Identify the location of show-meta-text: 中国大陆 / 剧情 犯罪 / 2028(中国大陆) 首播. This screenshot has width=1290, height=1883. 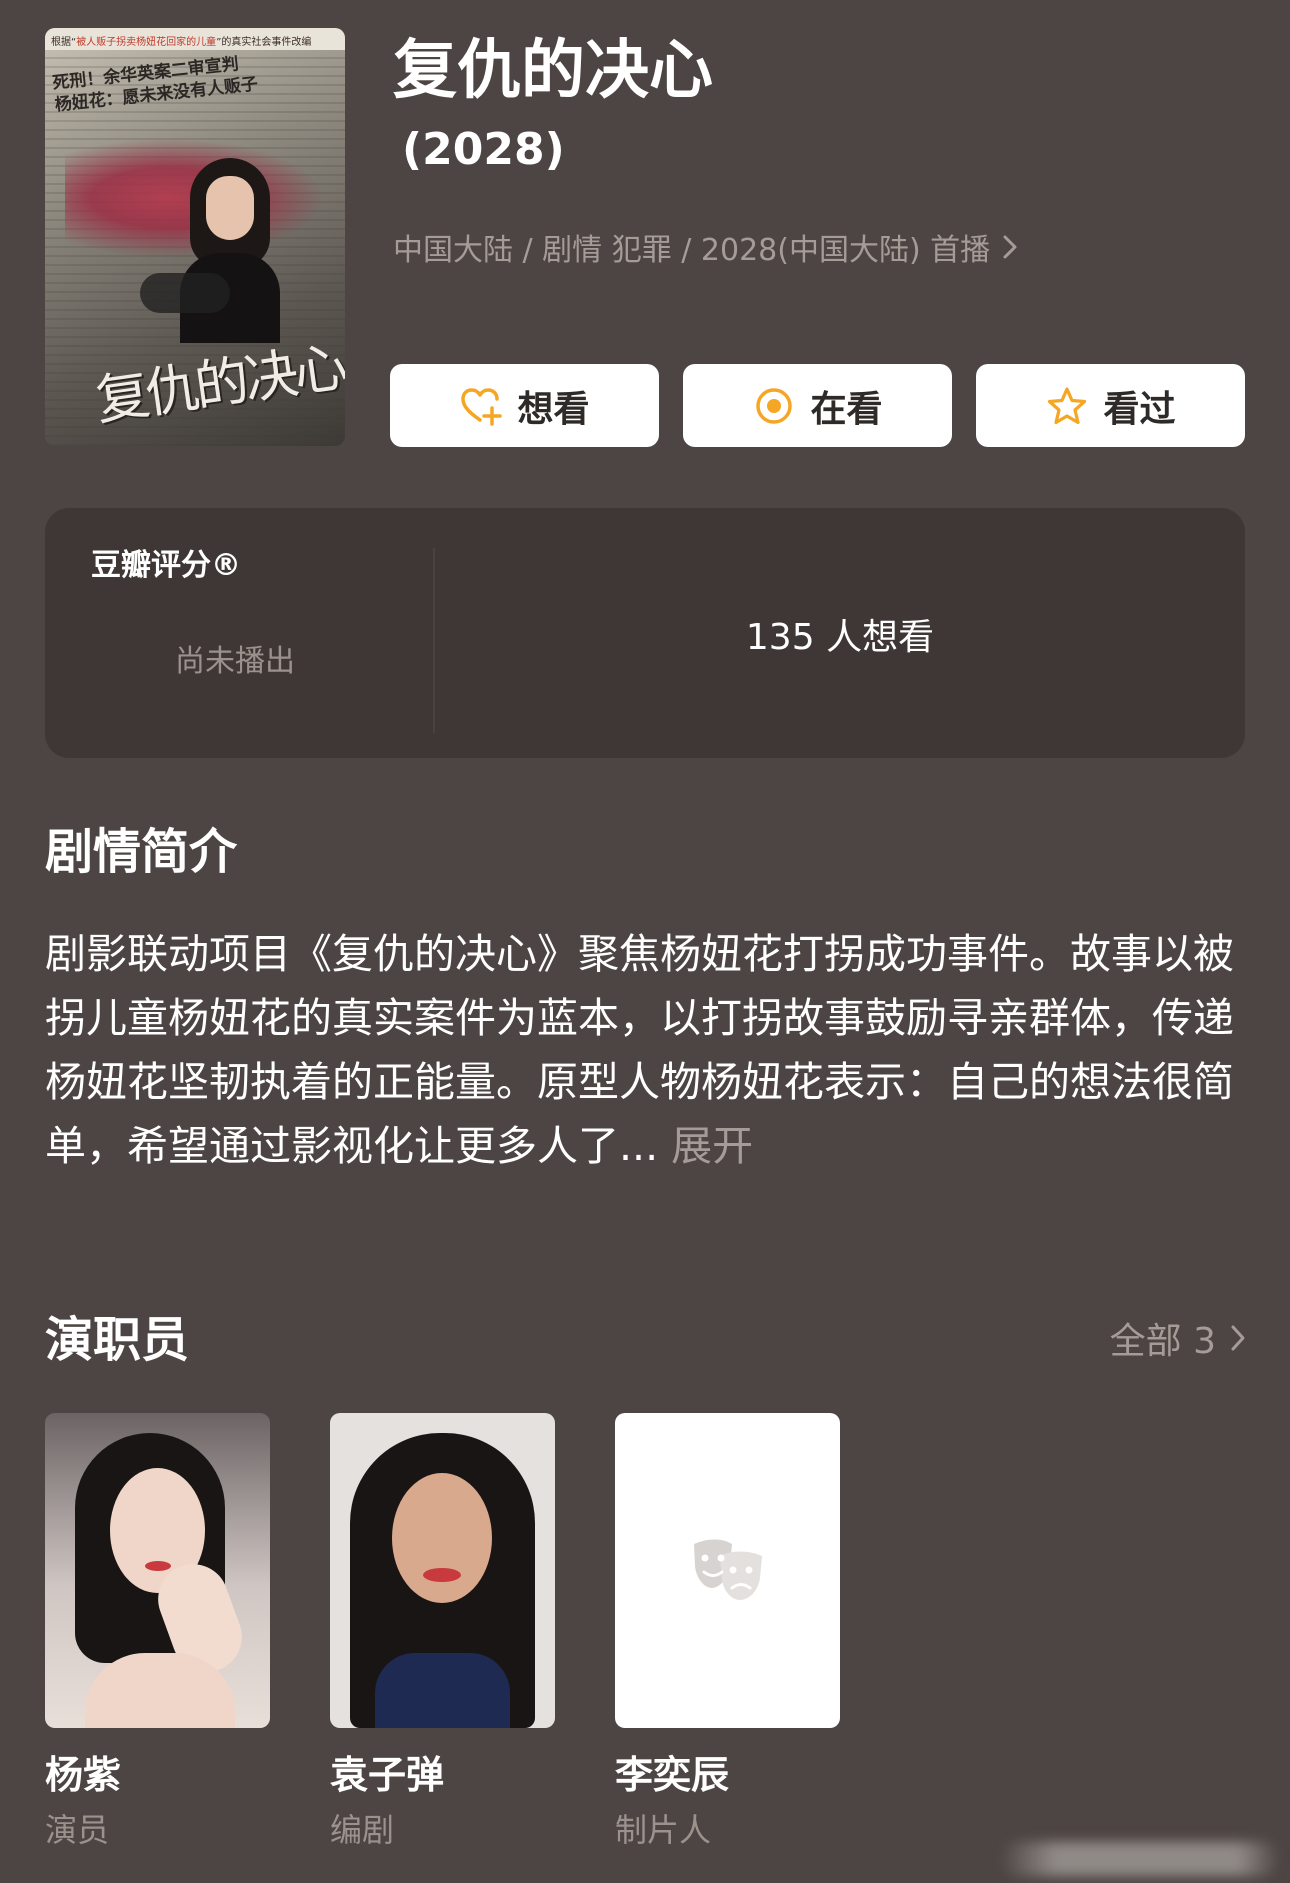
(692, 250).